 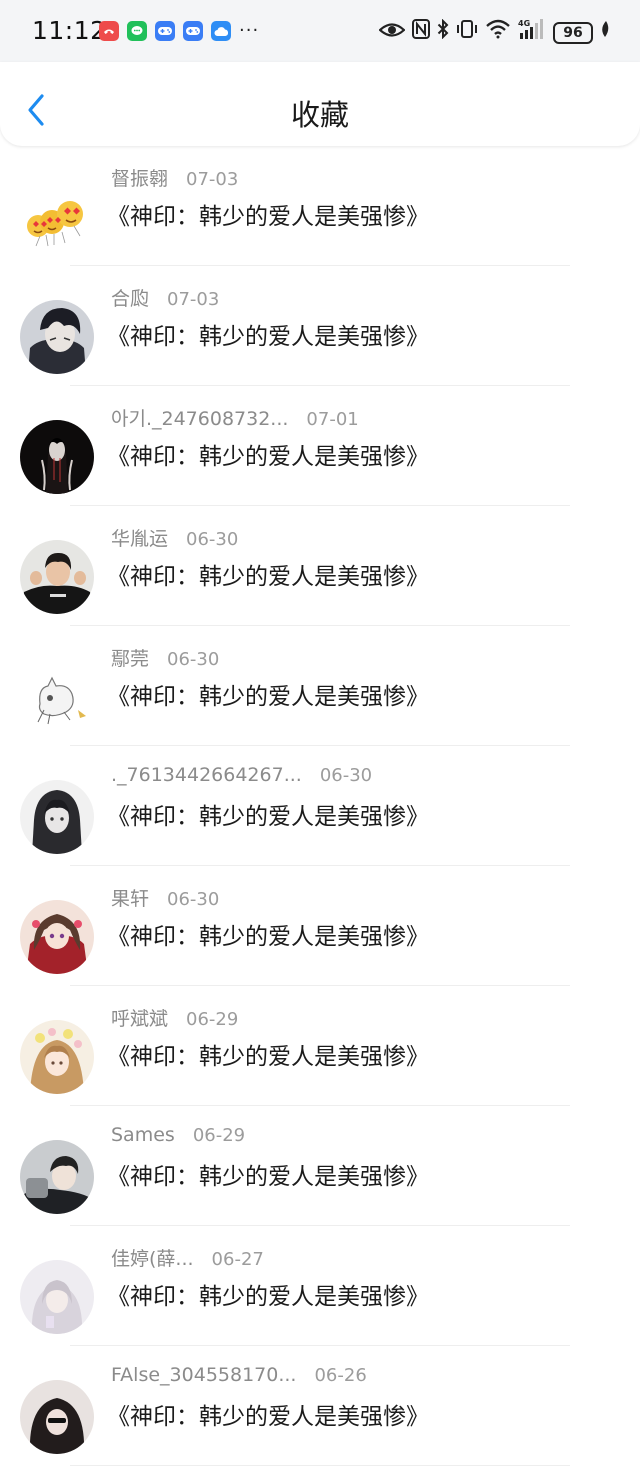 What do you see at coordinates (165, 657) in the screenshot?
I see `item-meta: 鄢莞 06-30` at bounding box center [165, 657].